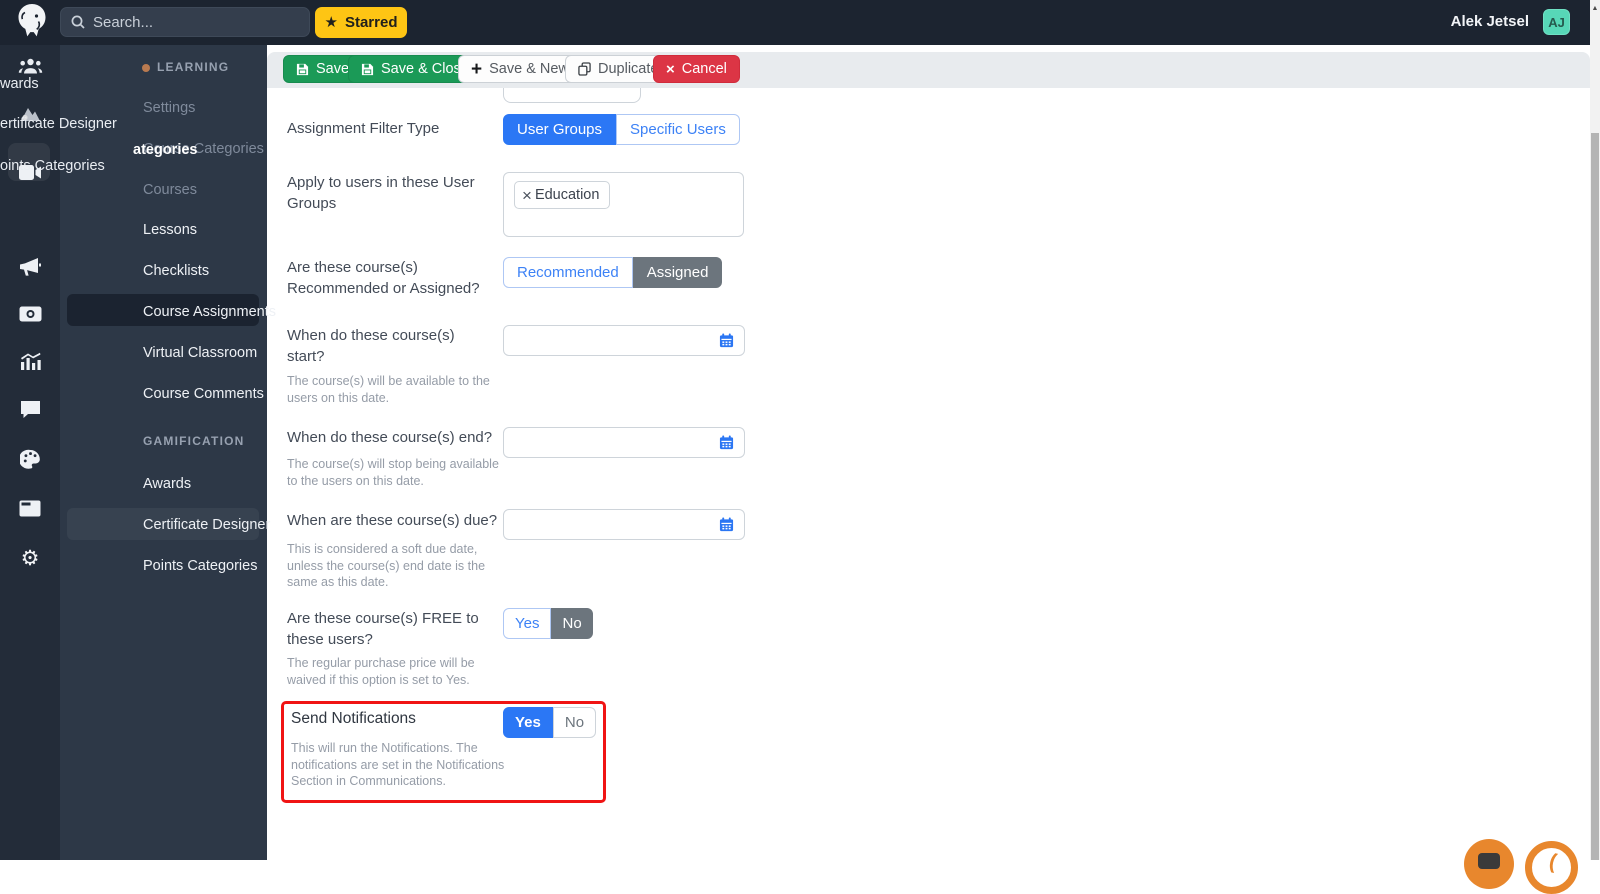 Image resolution: width=1600 pixels, height=894 pixels. I want to click on chat-icon, so click(30, 409).